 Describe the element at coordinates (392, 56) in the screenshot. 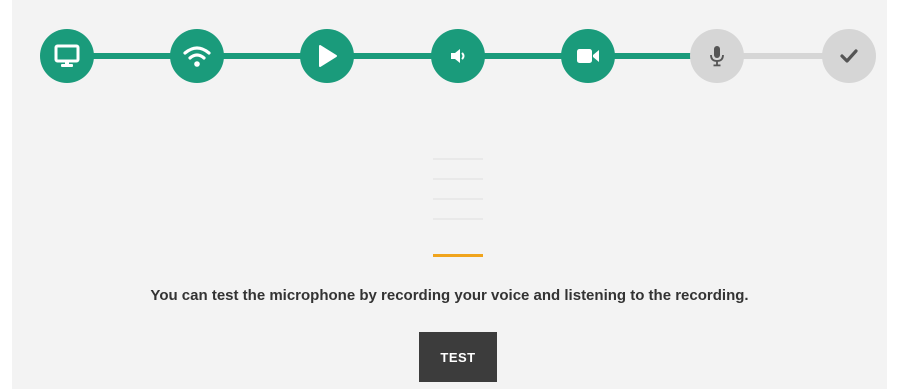

I see `progress-track-completed` at that location.